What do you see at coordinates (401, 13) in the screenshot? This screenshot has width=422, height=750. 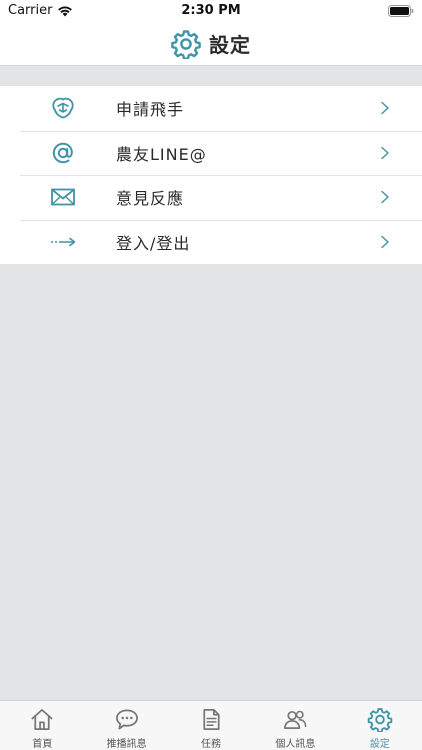 I see `battery-icon` at bounding box center [401, 13].